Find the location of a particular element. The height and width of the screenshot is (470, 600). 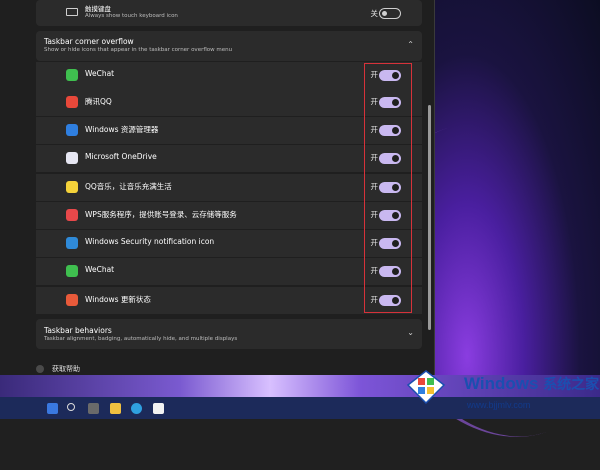

help-link: 获取帮助 is located at coordinates (66, 369).